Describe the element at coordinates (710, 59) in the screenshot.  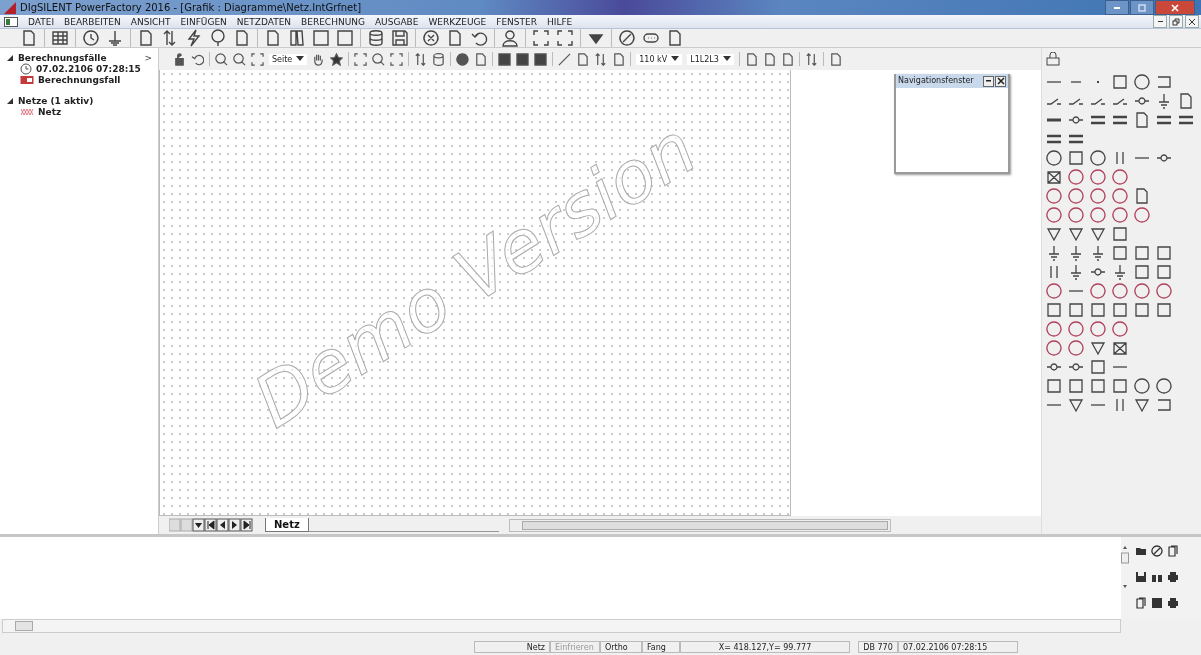
I see `phase-dropdown: L1L2L3` at that location.